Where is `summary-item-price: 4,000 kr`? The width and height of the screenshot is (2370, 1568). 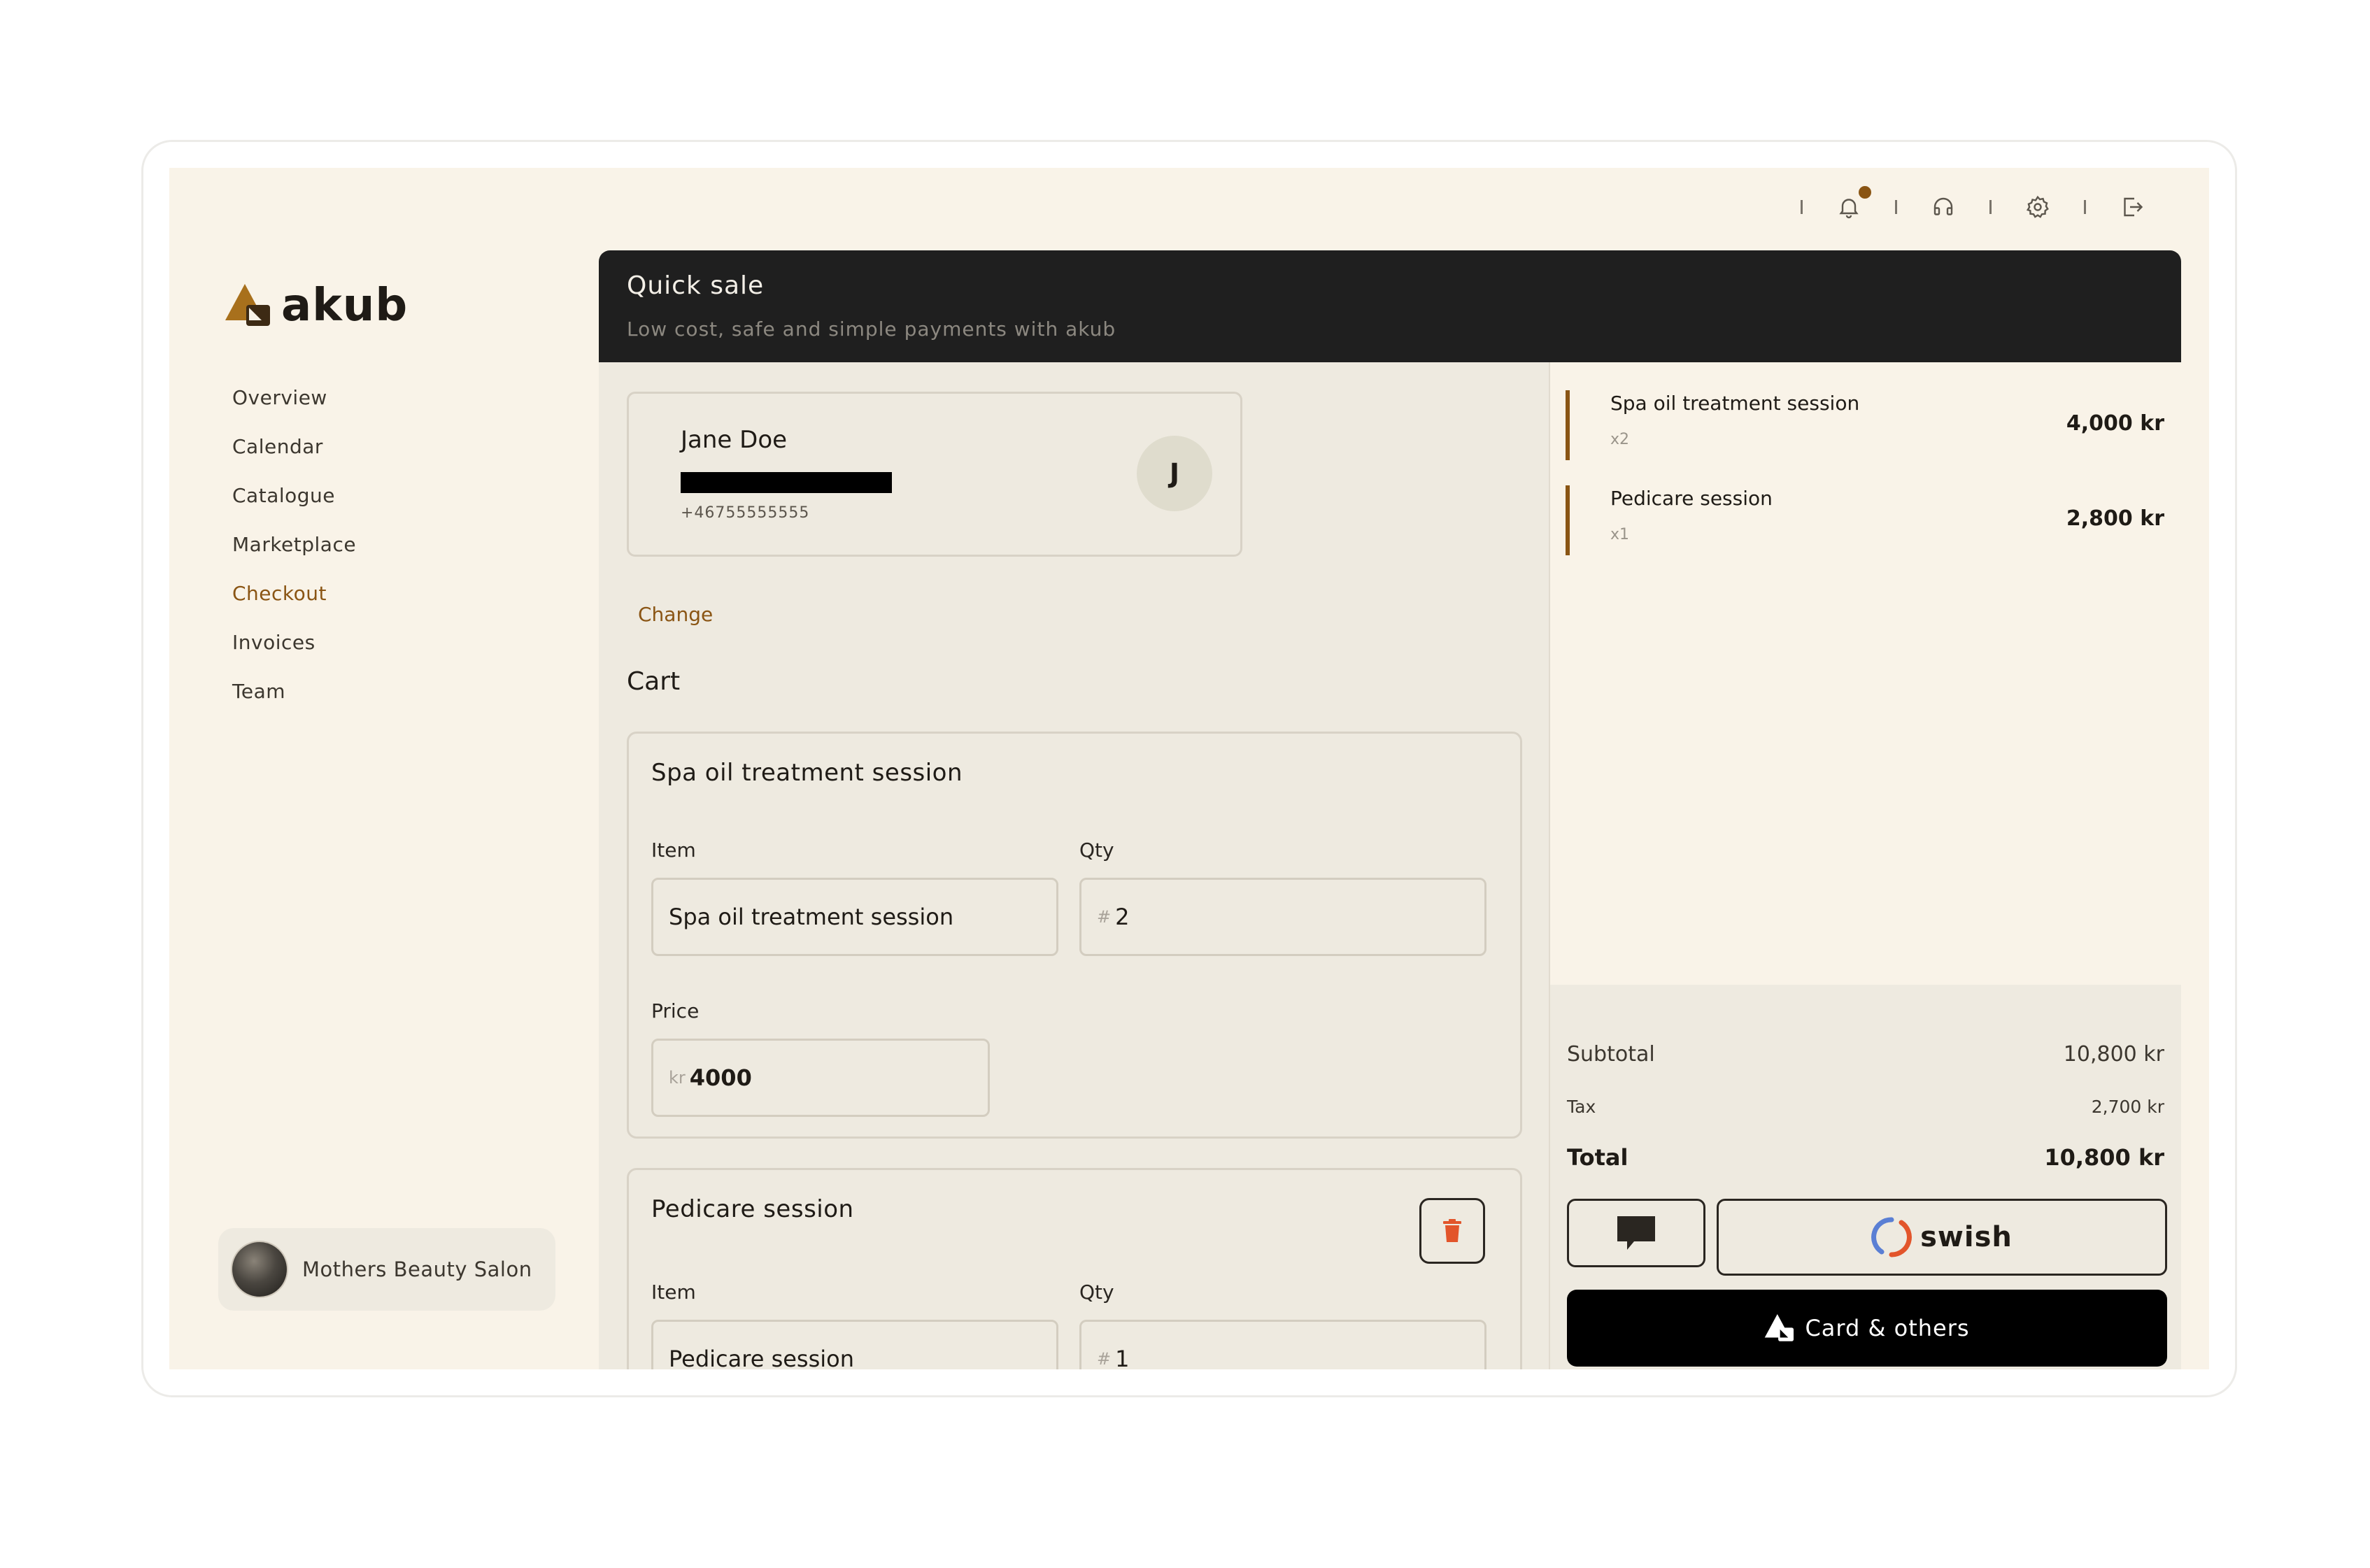
summary-item-price: 4,000 kr is located at coordinates (2115, 423).